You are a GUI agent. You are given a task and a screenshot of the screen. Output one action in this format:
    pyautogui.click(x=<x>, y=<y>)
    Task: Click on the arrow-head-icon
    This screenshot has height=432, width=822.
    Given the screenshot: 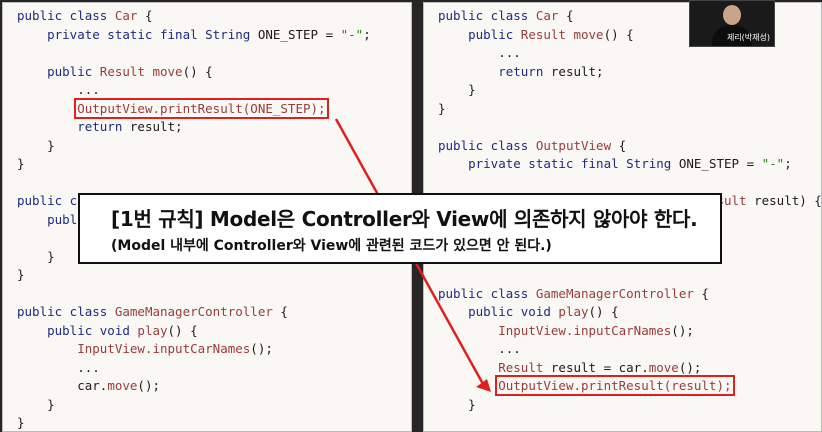 What is the action you would take?
    pyautogui.click(x=483, y=385)
    